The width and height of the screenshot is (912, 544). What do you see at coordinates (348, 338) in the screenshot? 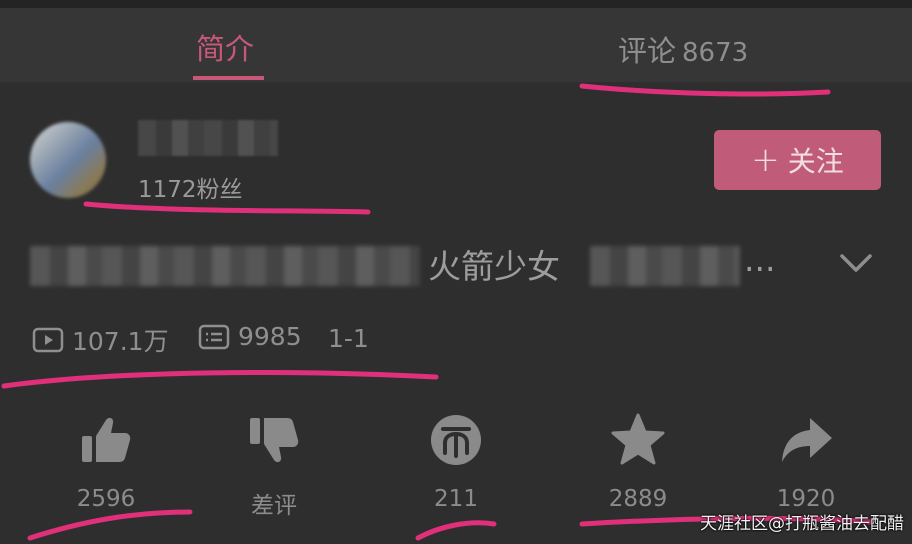
I see `episode-indicator: 1-1` at bounding box center [348, 338].